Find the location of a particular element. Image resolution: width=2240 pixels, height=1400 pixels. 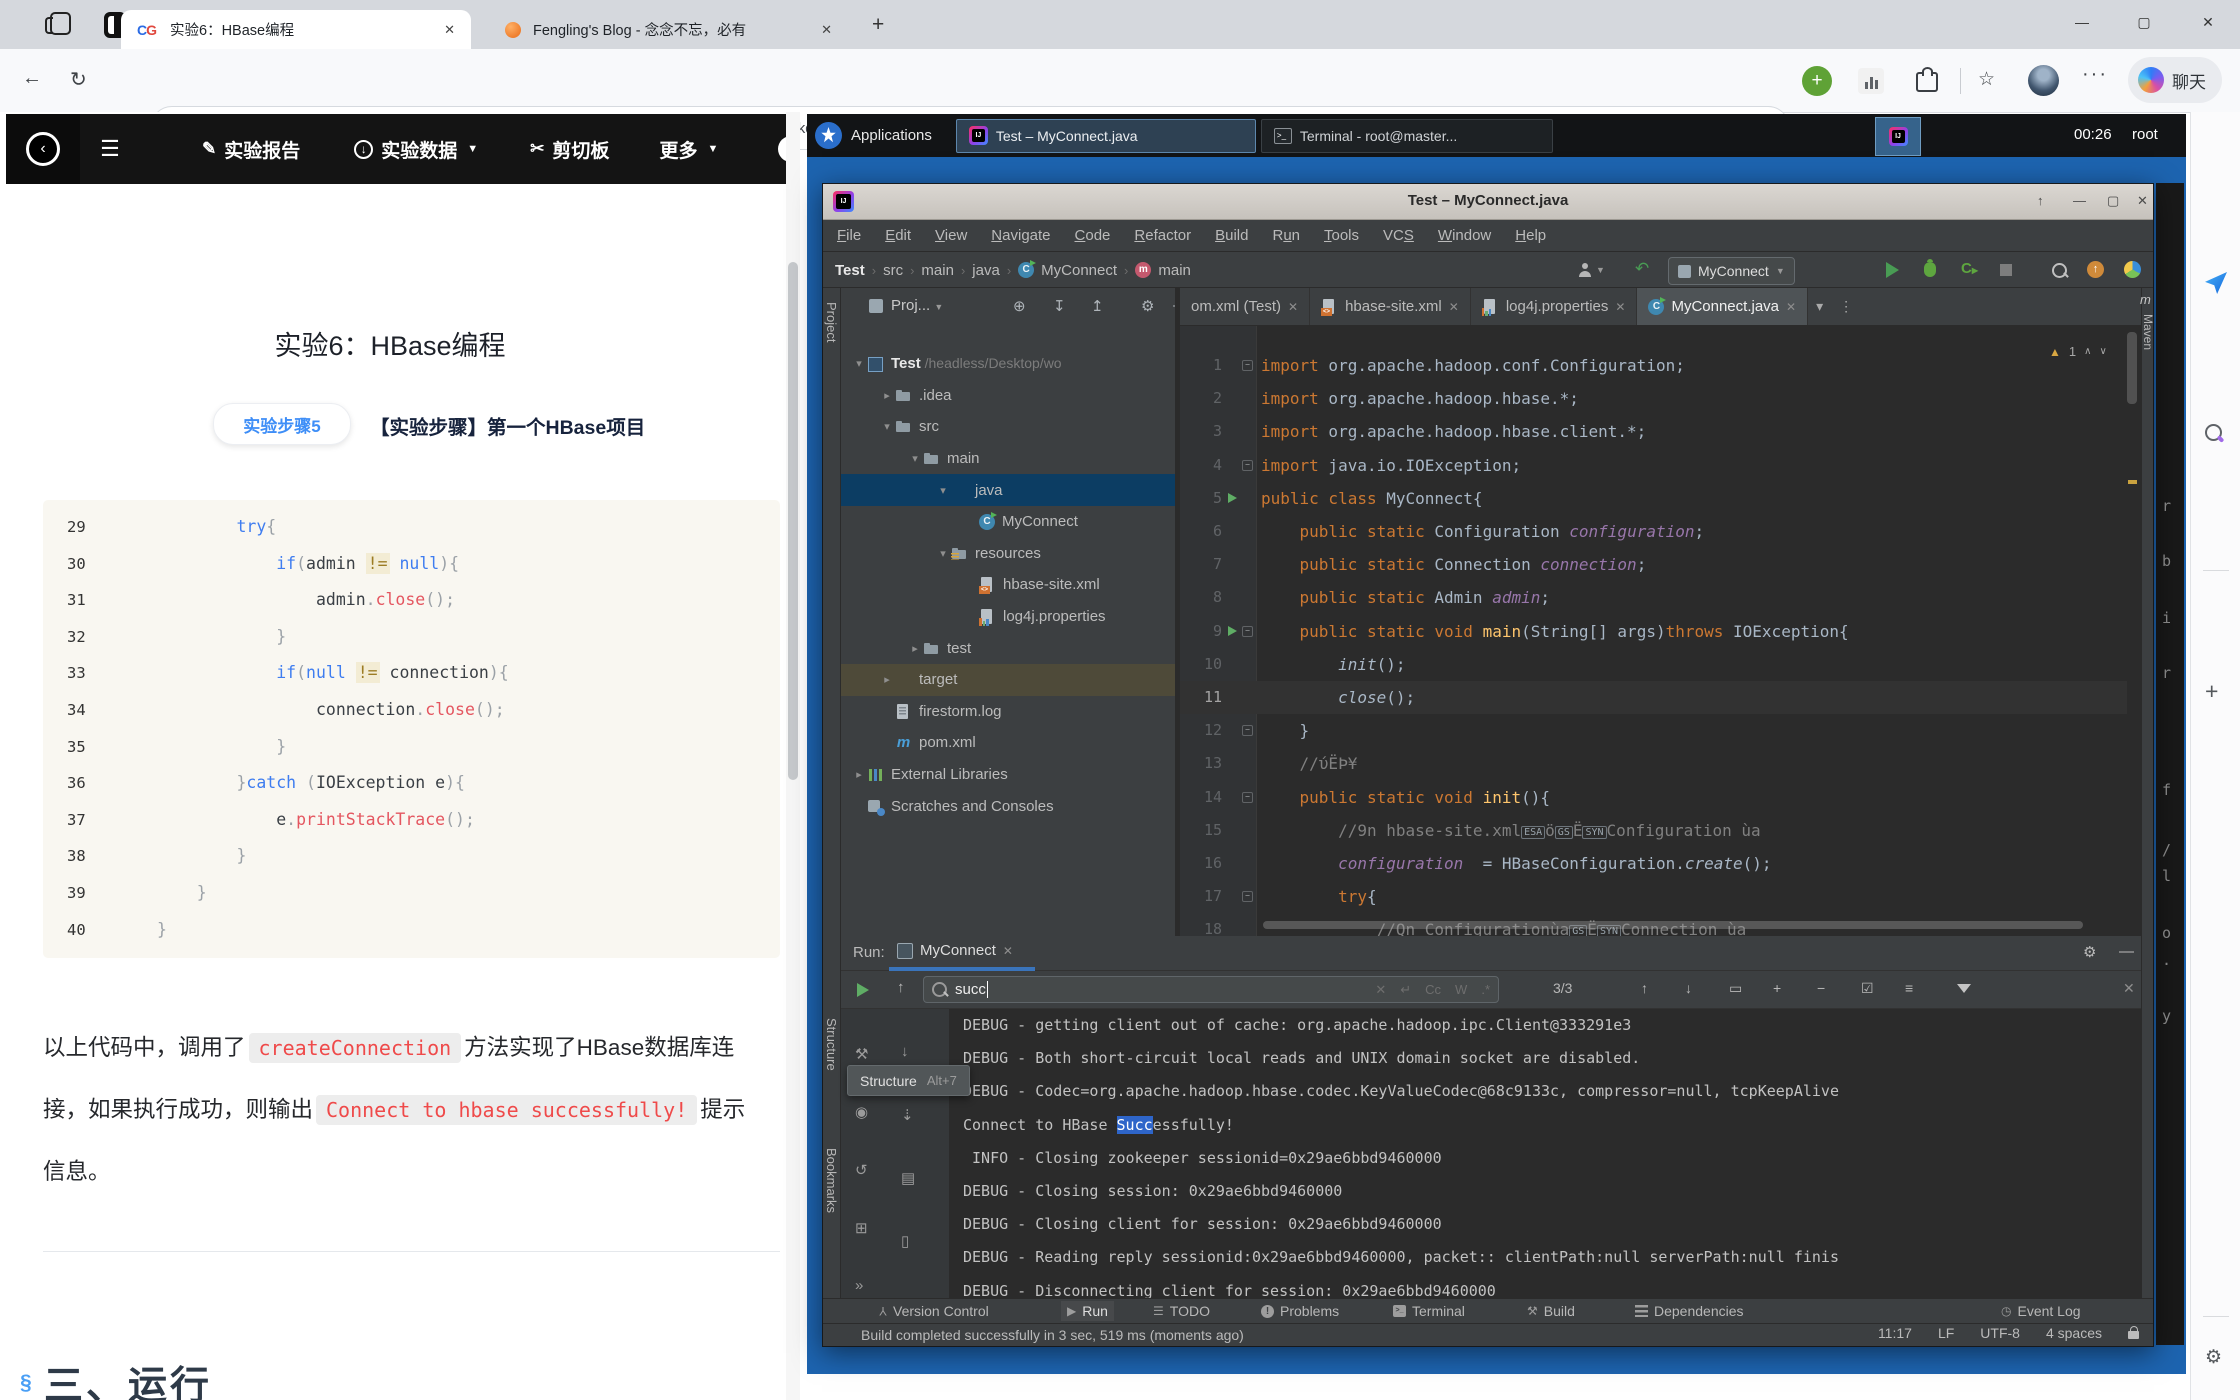

toolwindow-structure-tab: Structure is located at coordinates (831, 1044).